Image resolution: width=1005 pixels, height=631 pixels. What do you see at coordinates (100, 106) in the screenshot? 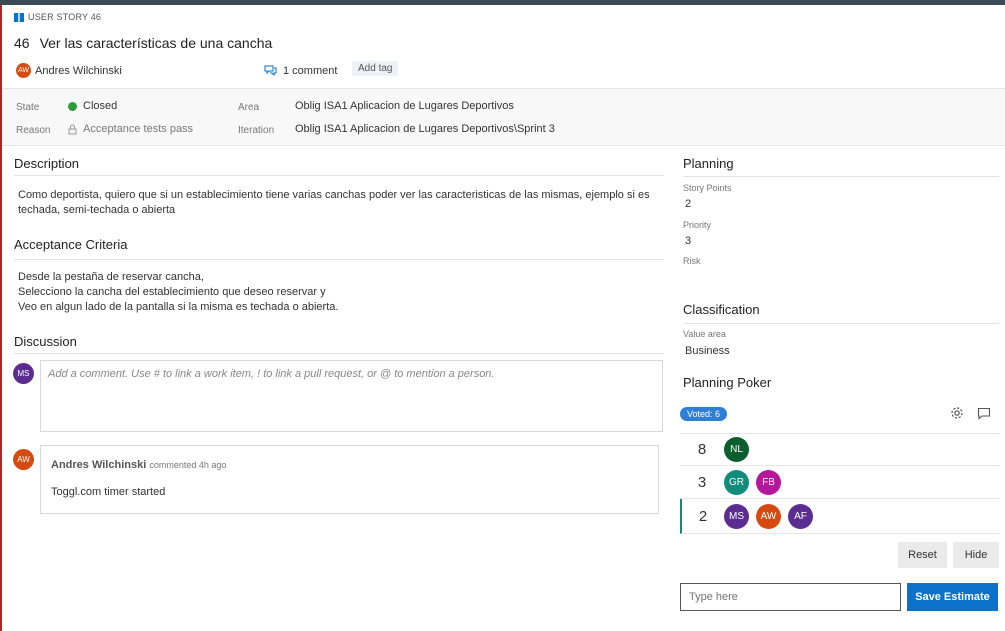
I see `state-value-text: Closed` at bounding box center [100, 106].